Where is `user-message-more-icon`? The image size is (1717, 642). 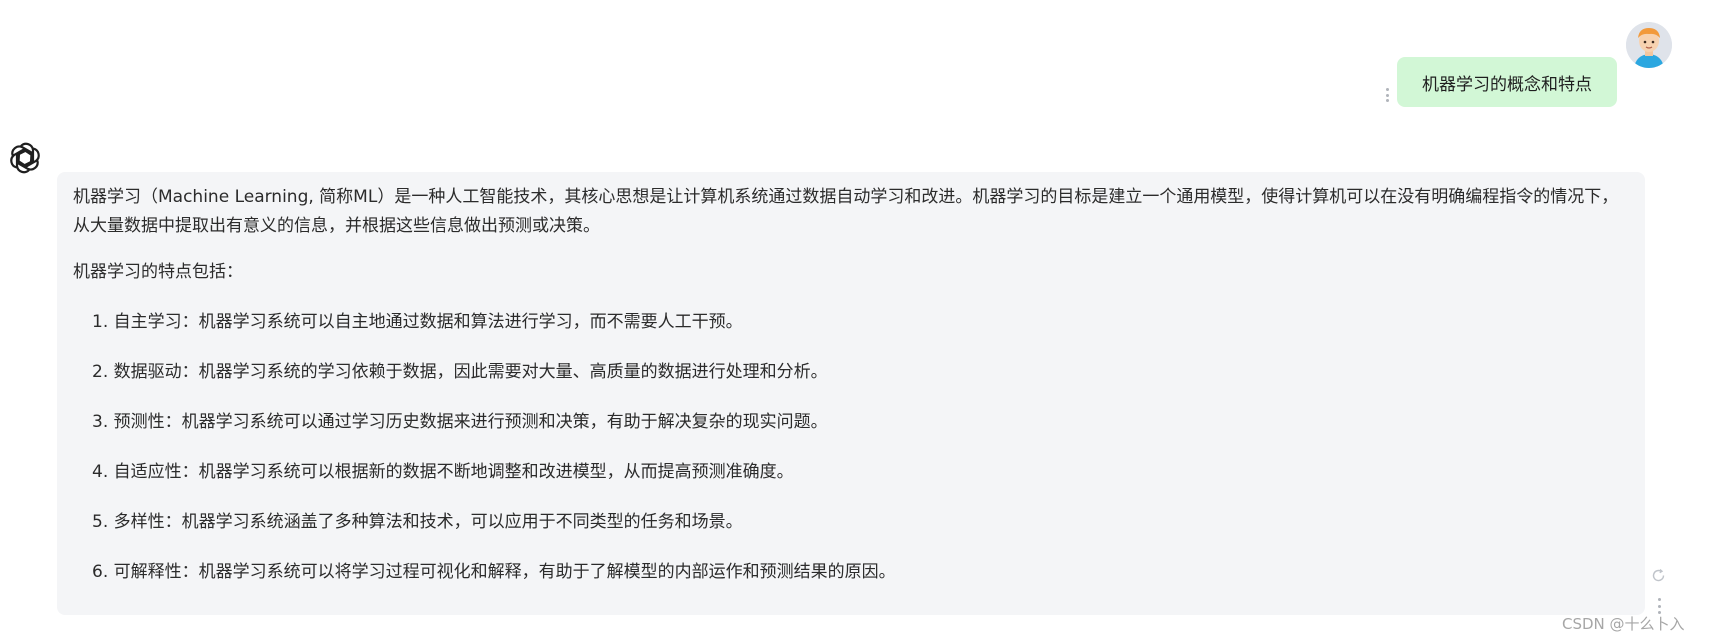
user-message-more-icon is located at coordinates (1387, 95).